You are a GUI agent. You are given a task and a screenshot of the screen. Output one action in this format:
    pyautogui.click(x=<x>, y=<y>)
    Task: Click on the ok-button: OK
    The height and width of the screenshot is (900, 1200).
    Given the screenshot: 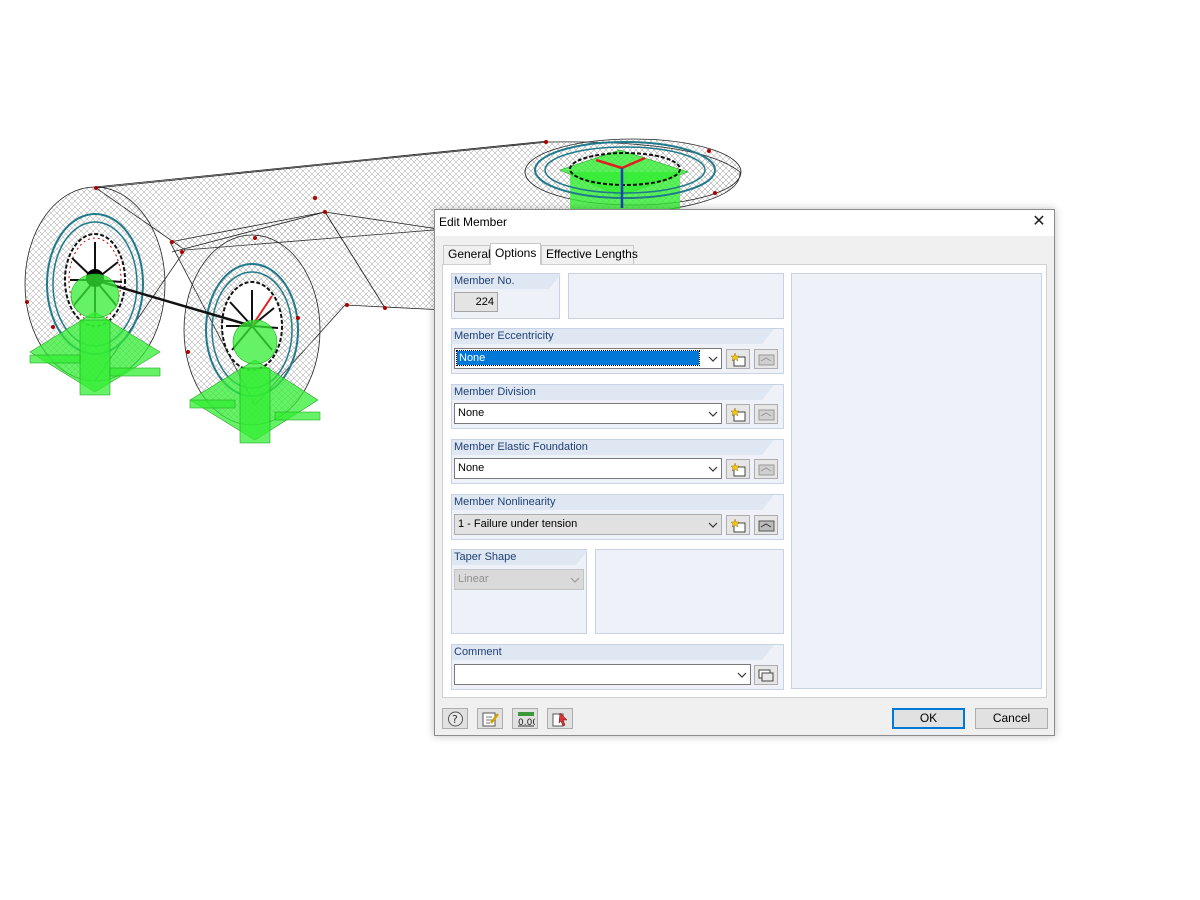 What is the action you would take?
    pyautogui.click(x=928, y=718)
    